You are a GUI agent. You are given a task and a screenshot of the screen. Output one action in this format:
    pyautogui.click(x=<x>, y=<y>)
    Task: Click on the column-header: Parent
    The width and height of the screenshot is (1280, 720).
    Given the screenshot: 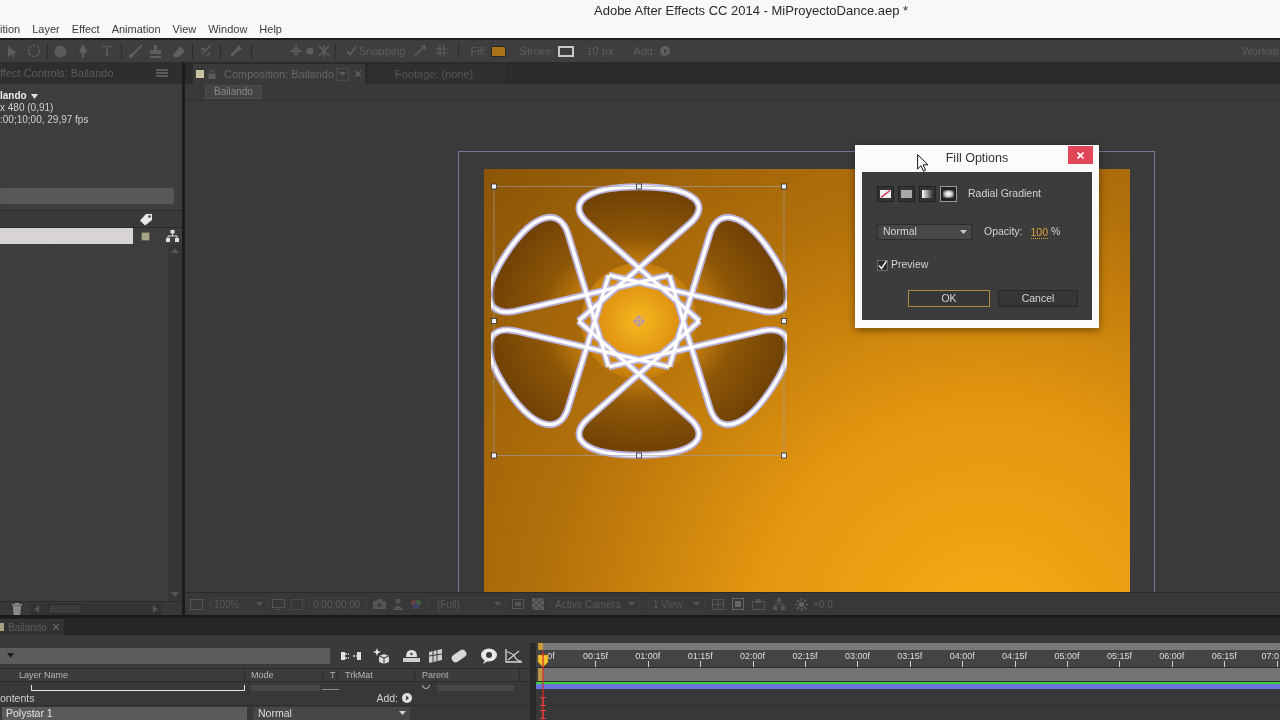 What is the action you would take?
    pyautogui.click(x=435, y=675)
    